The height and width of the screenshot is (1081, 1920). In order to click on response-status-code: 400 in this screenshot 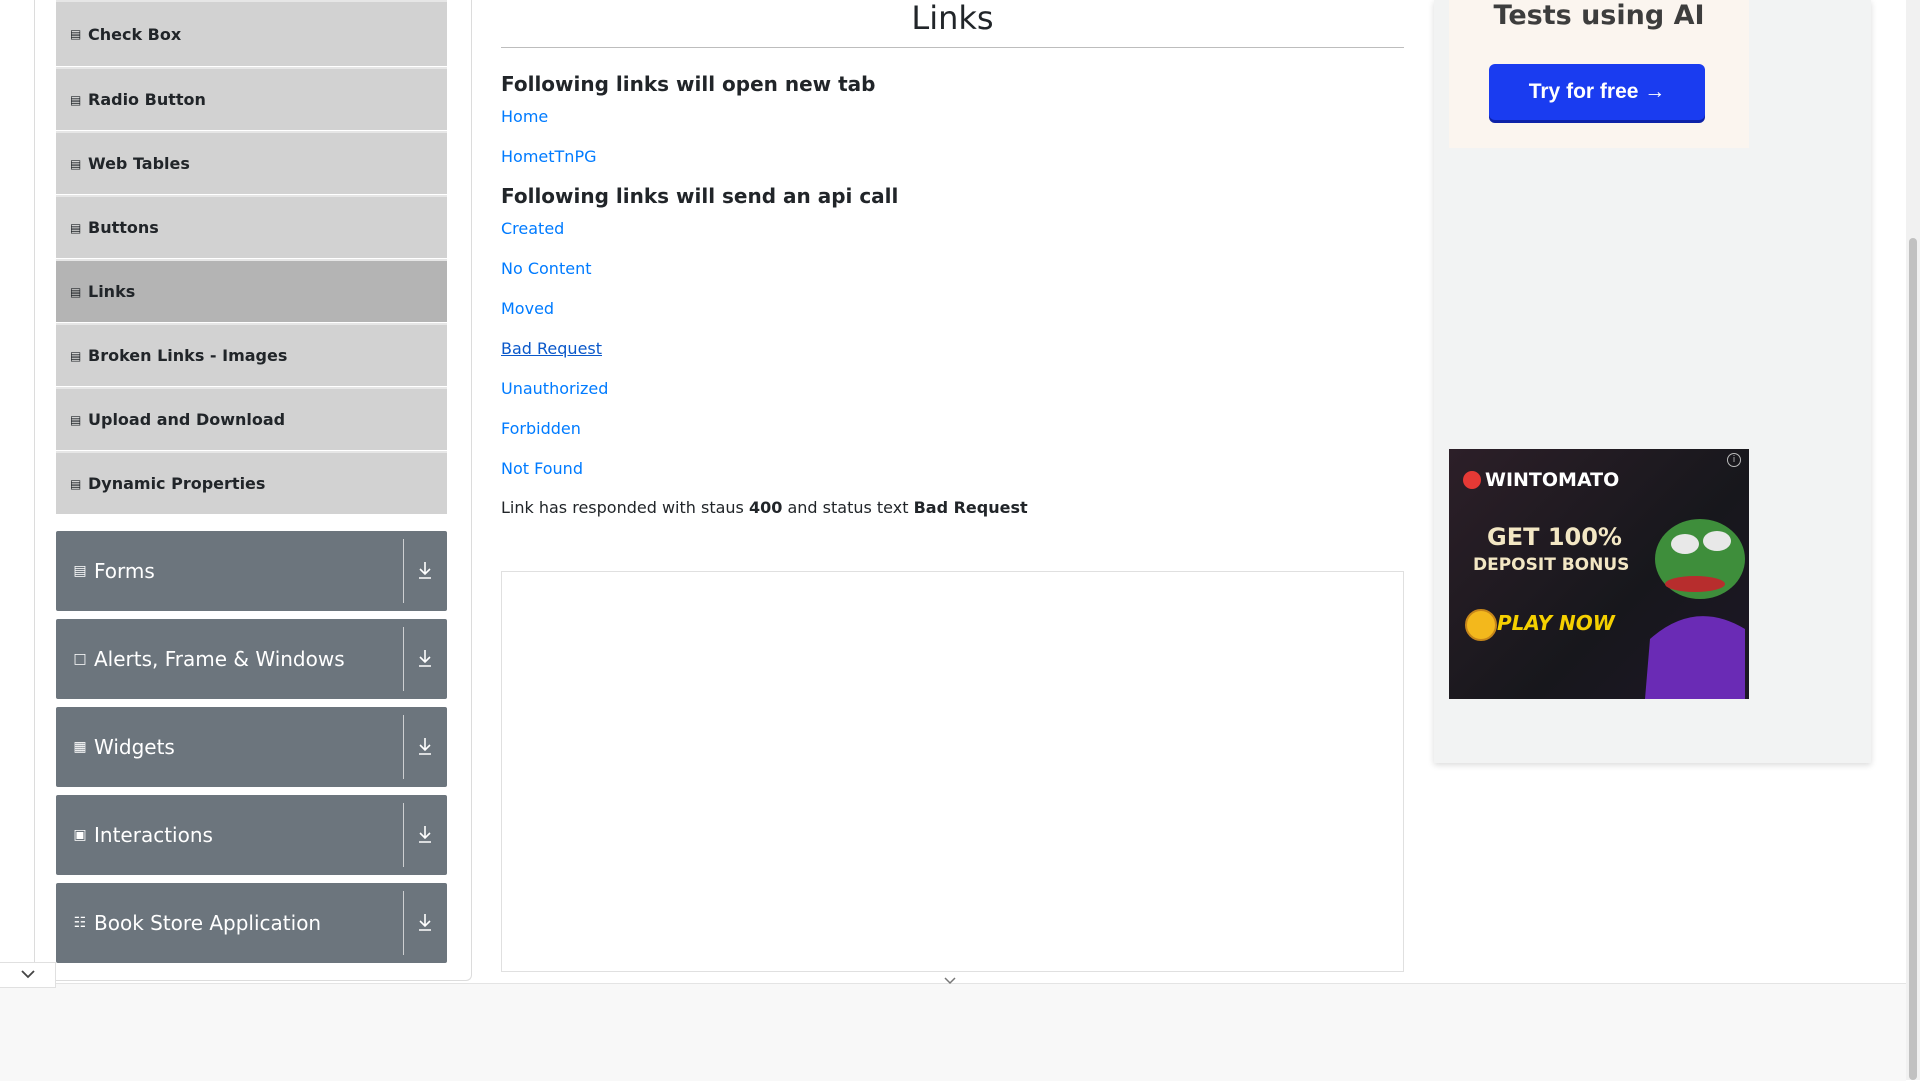, I will do `click(765, 507)`.